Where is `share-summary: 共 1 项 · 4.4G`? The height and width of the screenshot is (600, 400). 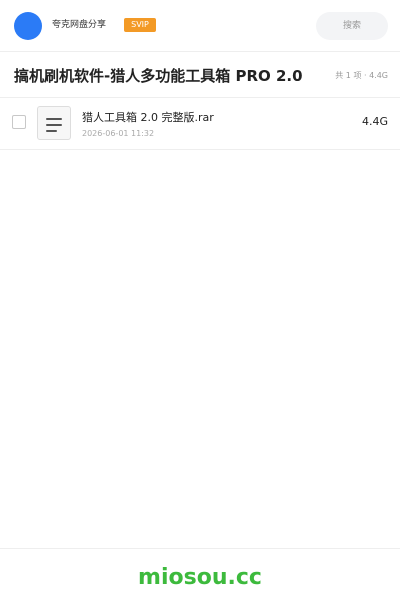 share-summary: 共 1 项 · 4.4G is located at coordinates (361, 75).